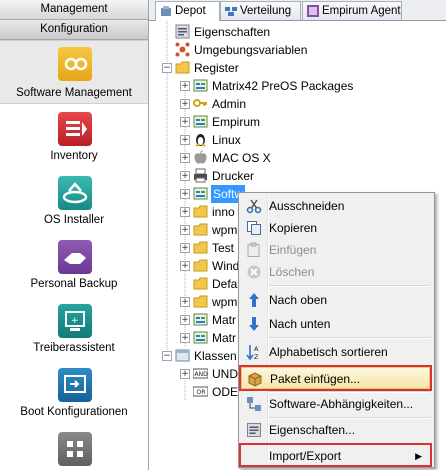  What do you see at coordinates (256, 349) in the screenshot?
I see `svg-text: A` at bounding box center [256, 349].